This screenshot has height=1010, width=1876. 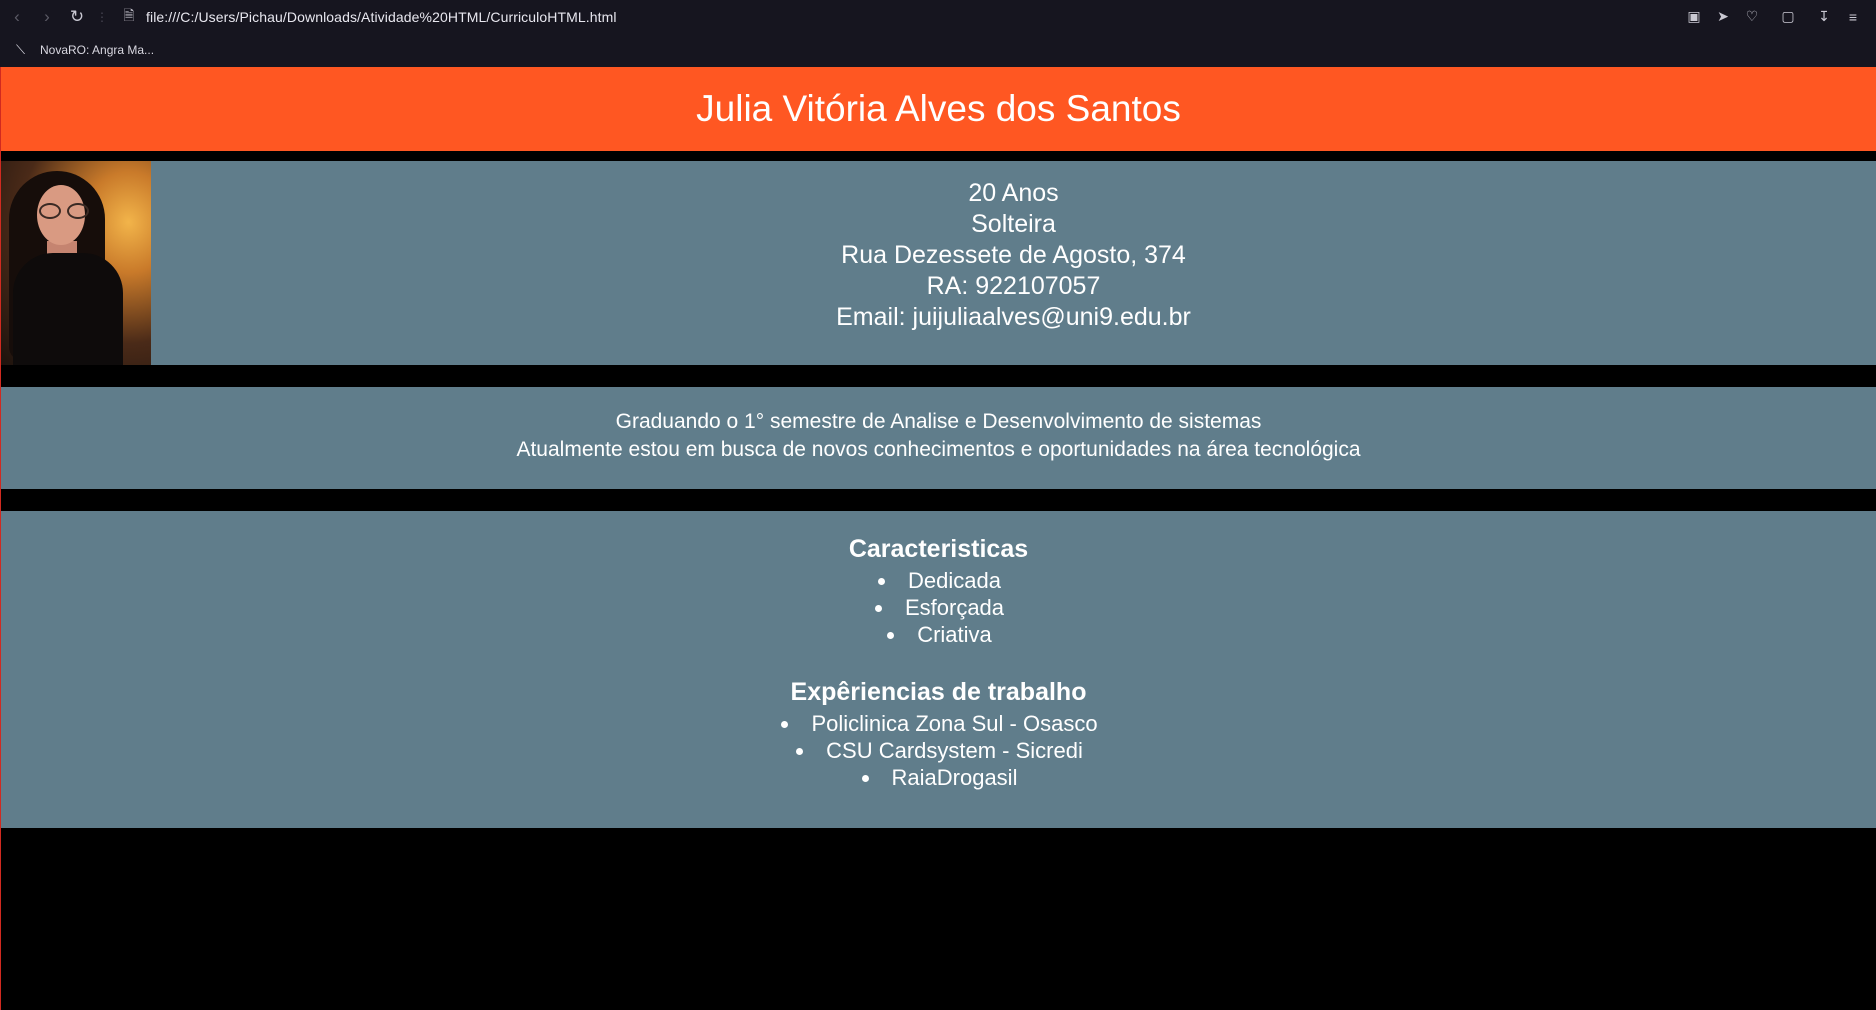 What do you see at coordinates (1723, 17) in the screenshot?
I see `send-icon: ➤` at bounding box center [1723, 17].